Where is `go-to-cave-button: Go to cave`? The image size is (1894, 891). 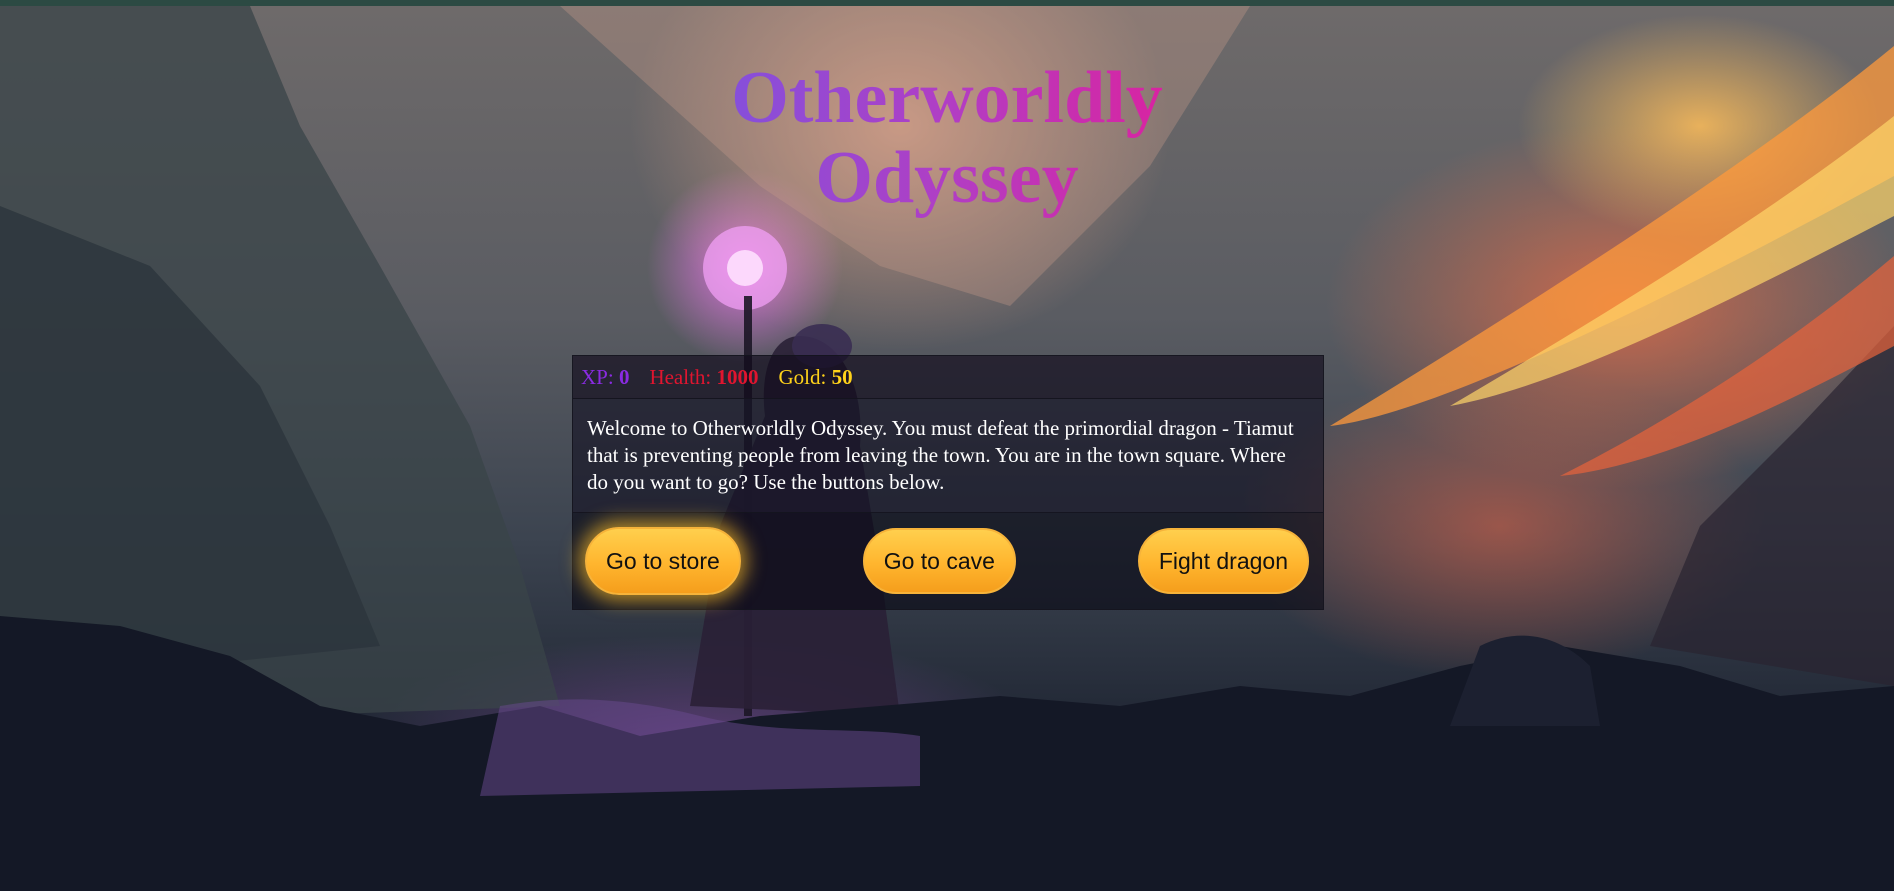 go-to-cave-button: Go to cave is located at coordinates (939, 561).